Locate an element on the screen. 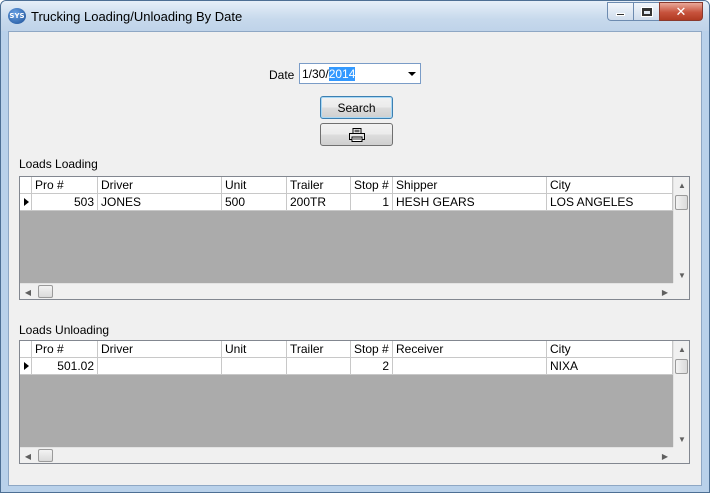 The image size is (710, 493). window-title: Trucking Loading/Unloading By Date is located at coordinates (137, 16).